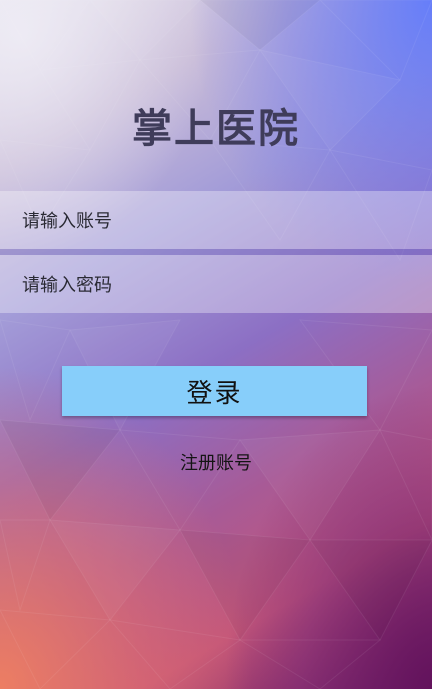 This screenshot has height=689, width=432. Describe the element at coordinates (67, 285) in the screenshot. I see `password-placeholder: 请输入密码` at that location.